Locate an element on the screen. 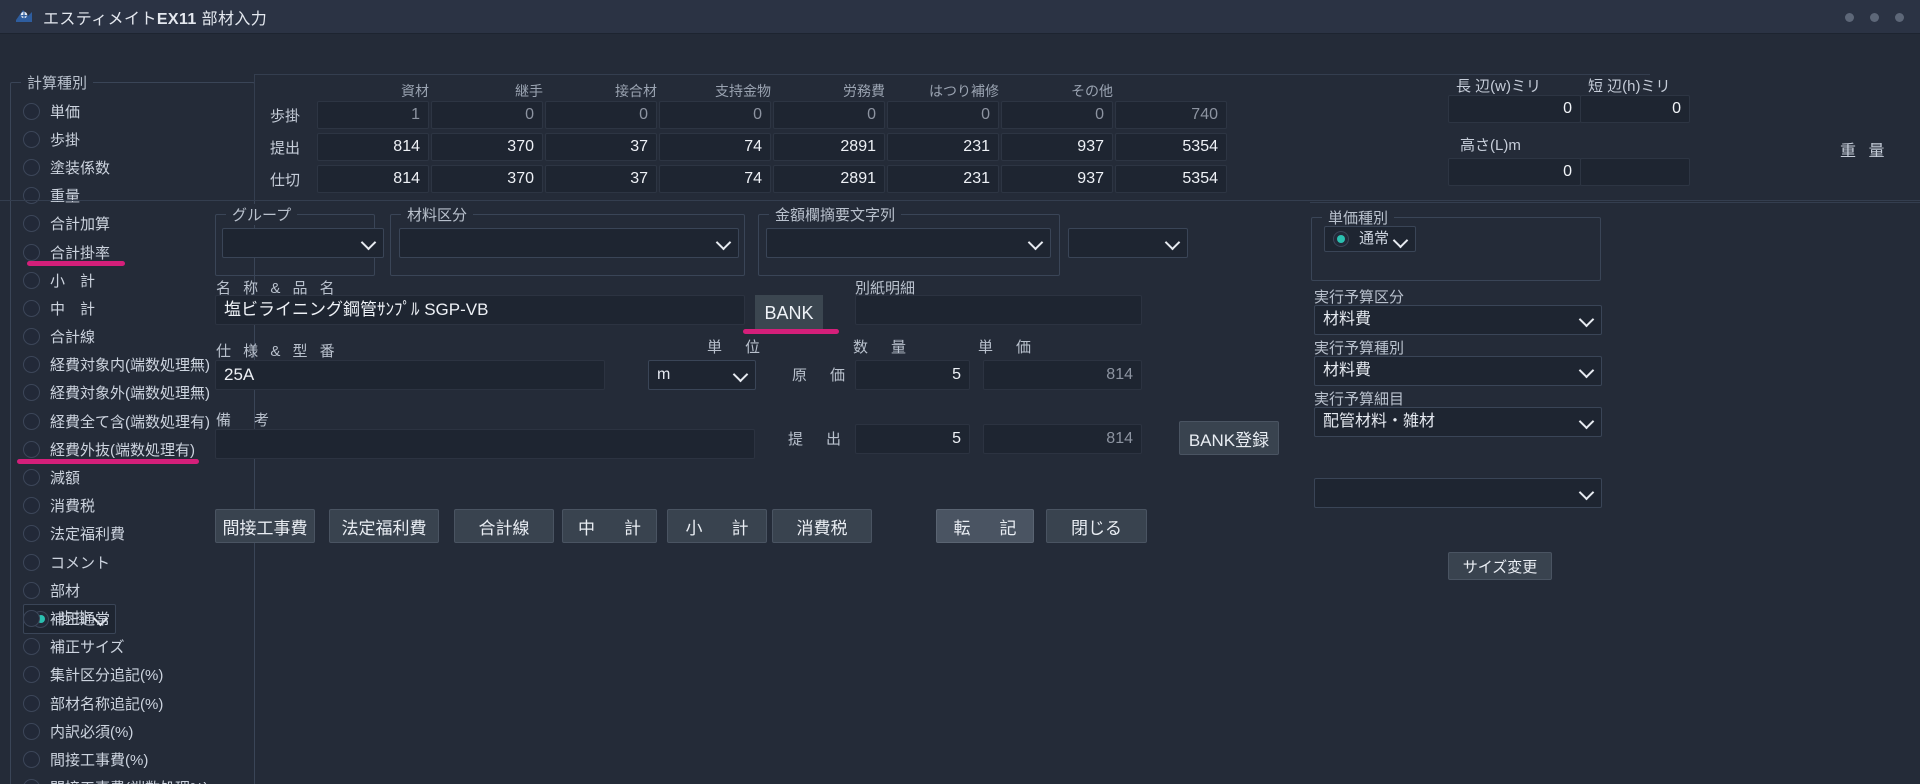 The image size is (1920, 784). grid-cell: 740 is located at coordinates (1171, 115).